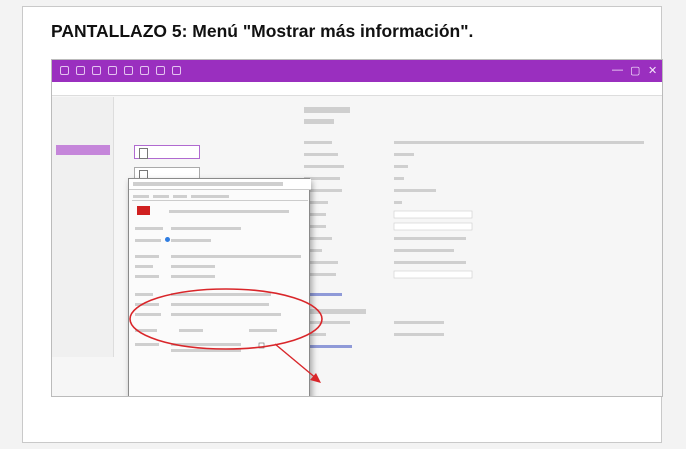  Describe the element at coordinates (226, 319) in the screenshot. I see `highlight-ellipse` at that location.